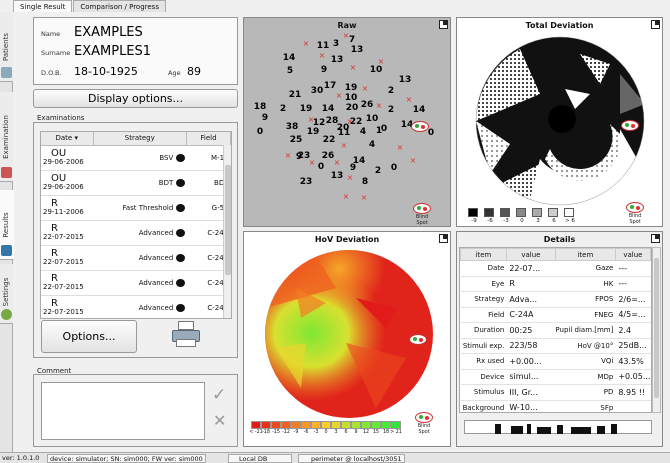 This screenshot has width=670, height=463. Describe the element at coordinates (396, 432) in the screenshot. I see `hov-legend-label: > 21` at that location.